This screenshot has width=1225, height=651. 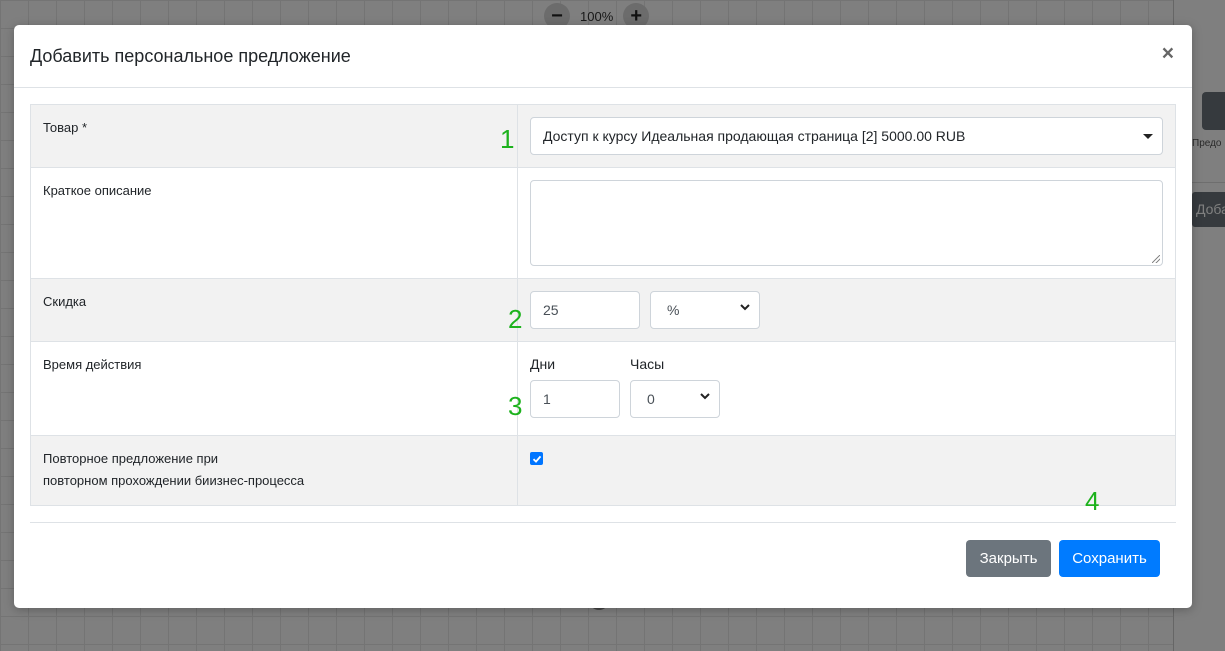 What do you see at coordinates (274, 388) in the screenshot?
I see `validity-label: Время действия` at bounding box center [274, 388].